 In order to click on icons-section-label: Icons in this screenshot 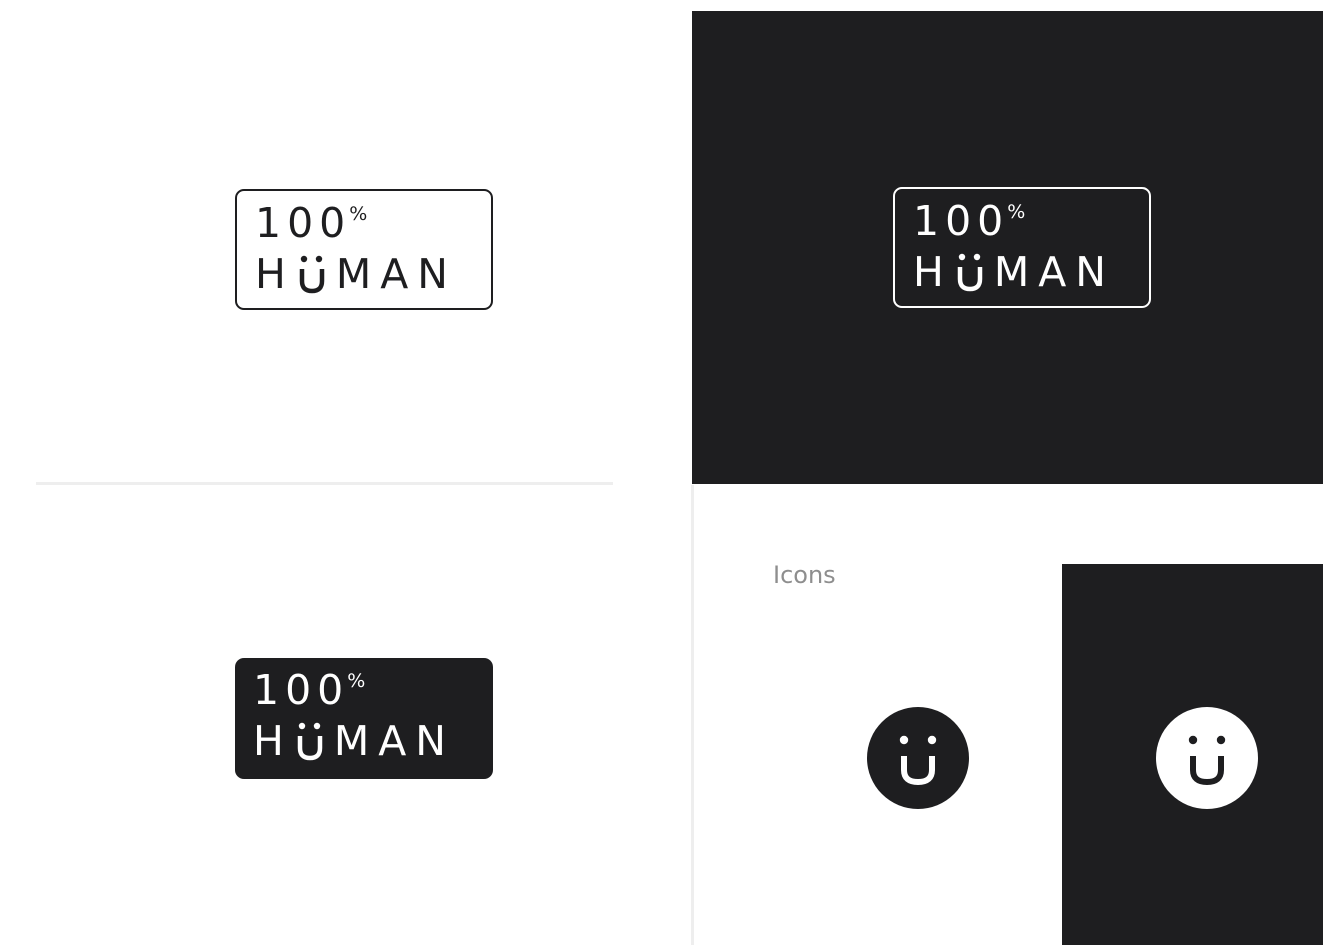, I will do `click(804, 575)`.